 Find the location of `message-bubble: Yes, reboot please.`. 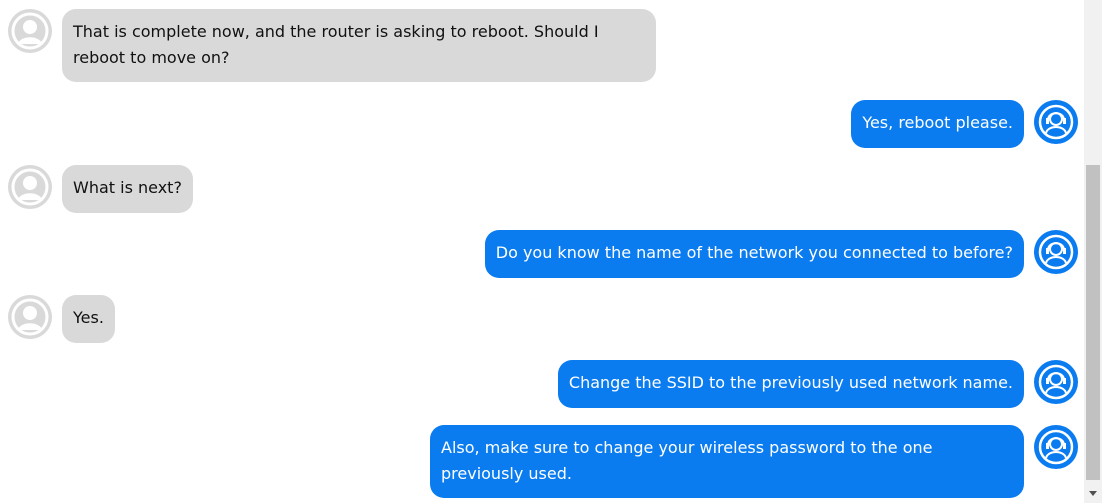

message-bubble: Yes, reboot please. is located at coordinates (937, 124).